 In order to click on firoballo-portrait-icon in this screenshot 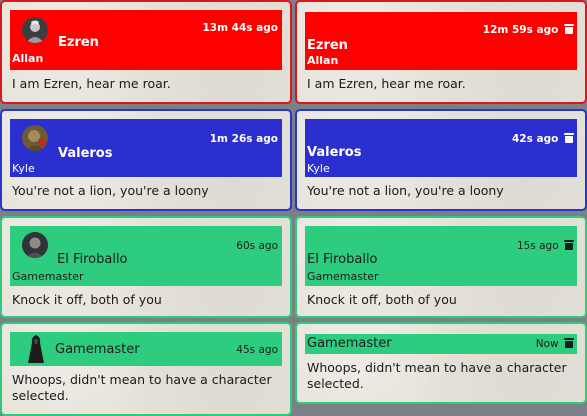, I will do `click(35, 245)`.